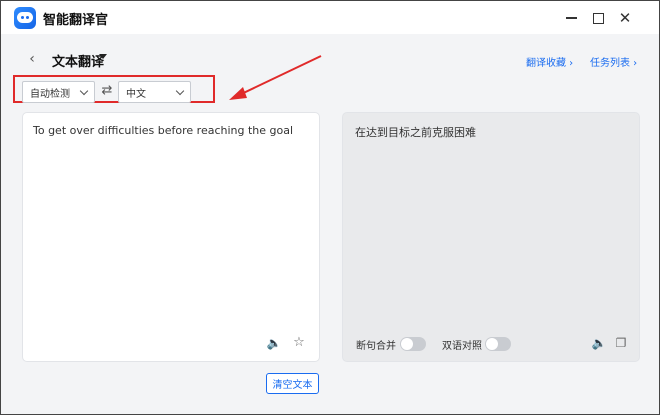  What do you see at coordinates (415, 132) in the screenshot?
I see `result-text: 在达到目标之前克服困难` at bounding box center [415, 132].